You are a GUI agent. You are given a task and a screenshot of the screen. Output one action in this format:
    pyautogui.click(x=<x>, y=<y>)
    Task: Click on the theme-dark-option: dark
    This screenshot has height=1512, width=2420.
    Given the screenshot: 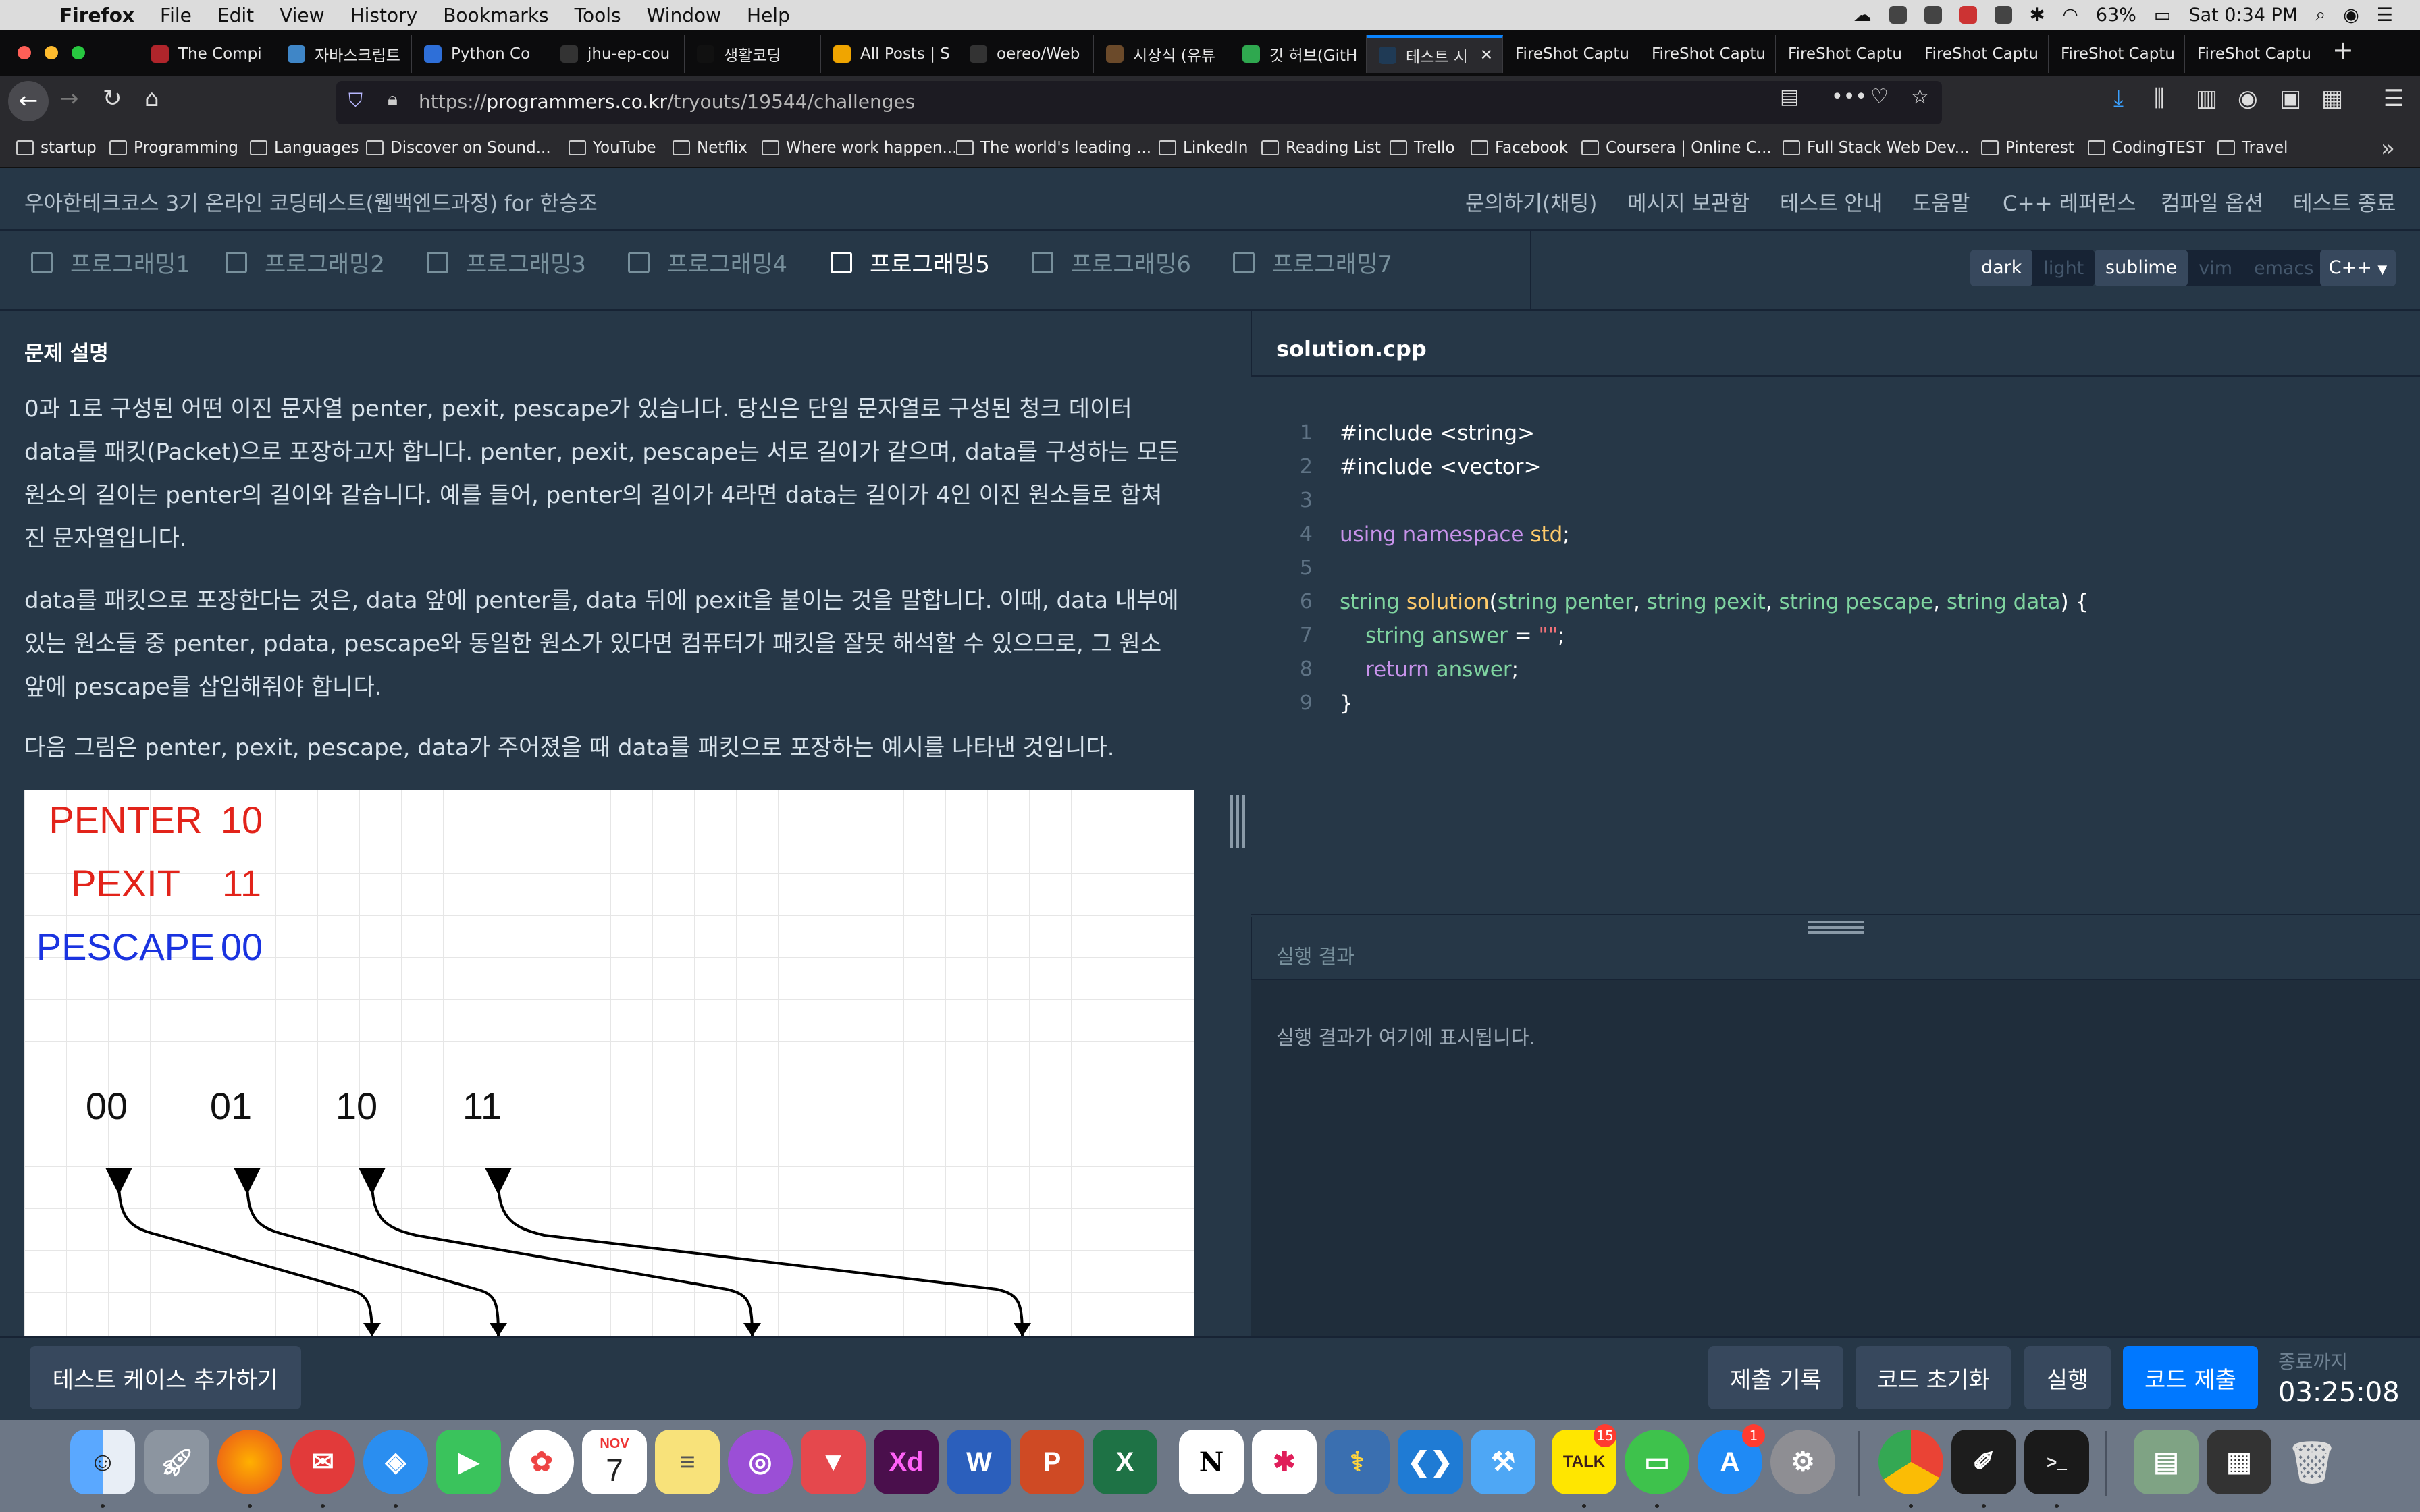 What is the action you would take?
    pyautogui.click(x=2001, y=268)
    